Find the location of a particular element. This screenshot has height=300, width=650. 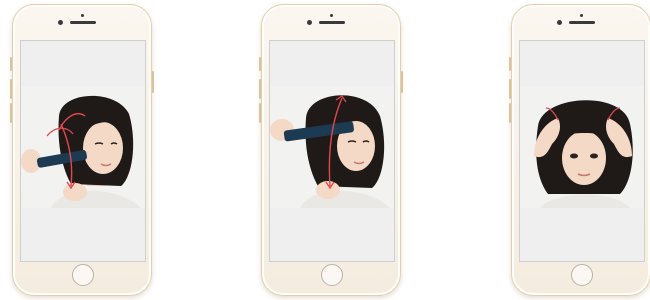

hair-photo-1-icon is located at coordinates (83, 147).